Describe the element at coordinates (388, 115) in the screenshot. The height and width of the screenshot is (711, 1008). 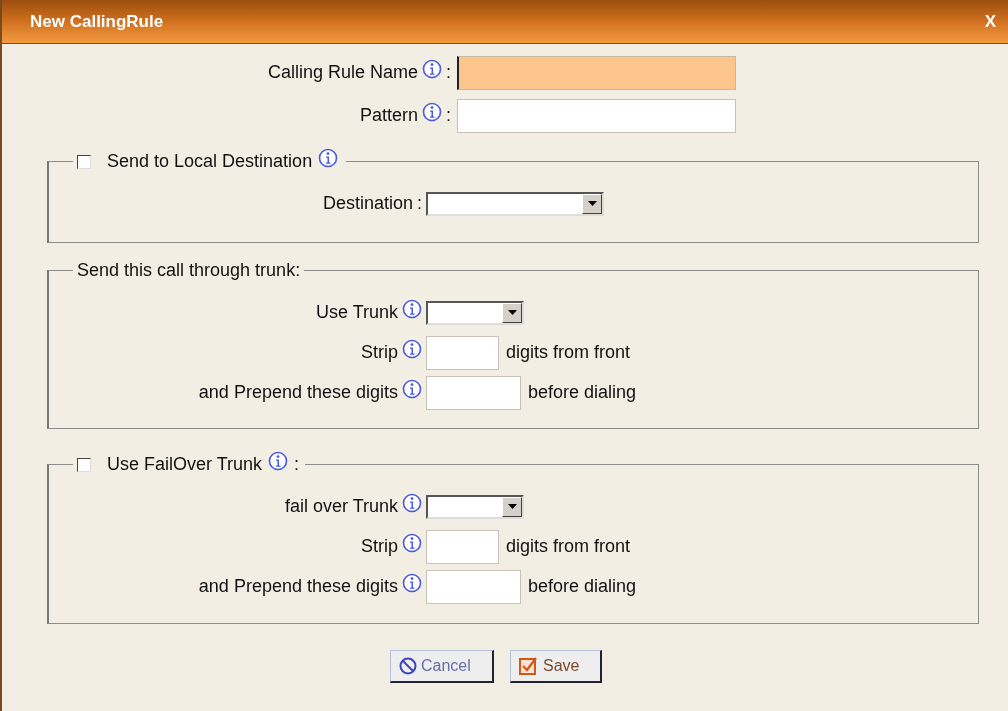
I see `field-label: Pattern` at that location.